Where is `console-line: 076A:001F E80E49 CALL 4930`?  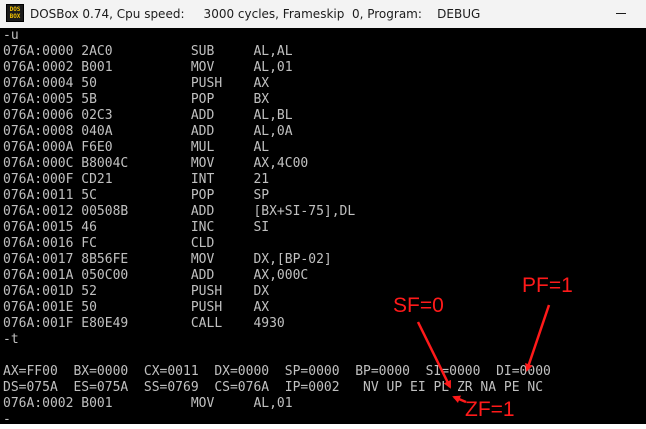 console-line: 076A:001F E80E49 CALL 4930 is located at coordinates (144, 323).